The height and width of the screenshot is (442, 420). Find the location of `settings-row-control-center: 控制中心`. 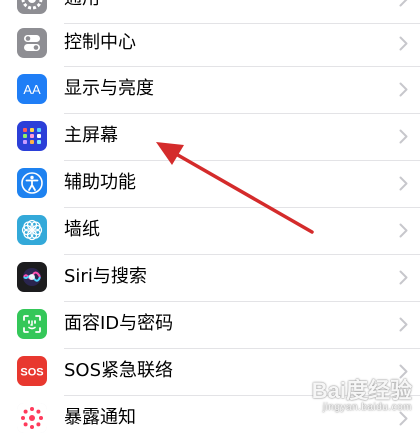

settings-row-control-center: 控制中心 is located at coordinates (210, 43).